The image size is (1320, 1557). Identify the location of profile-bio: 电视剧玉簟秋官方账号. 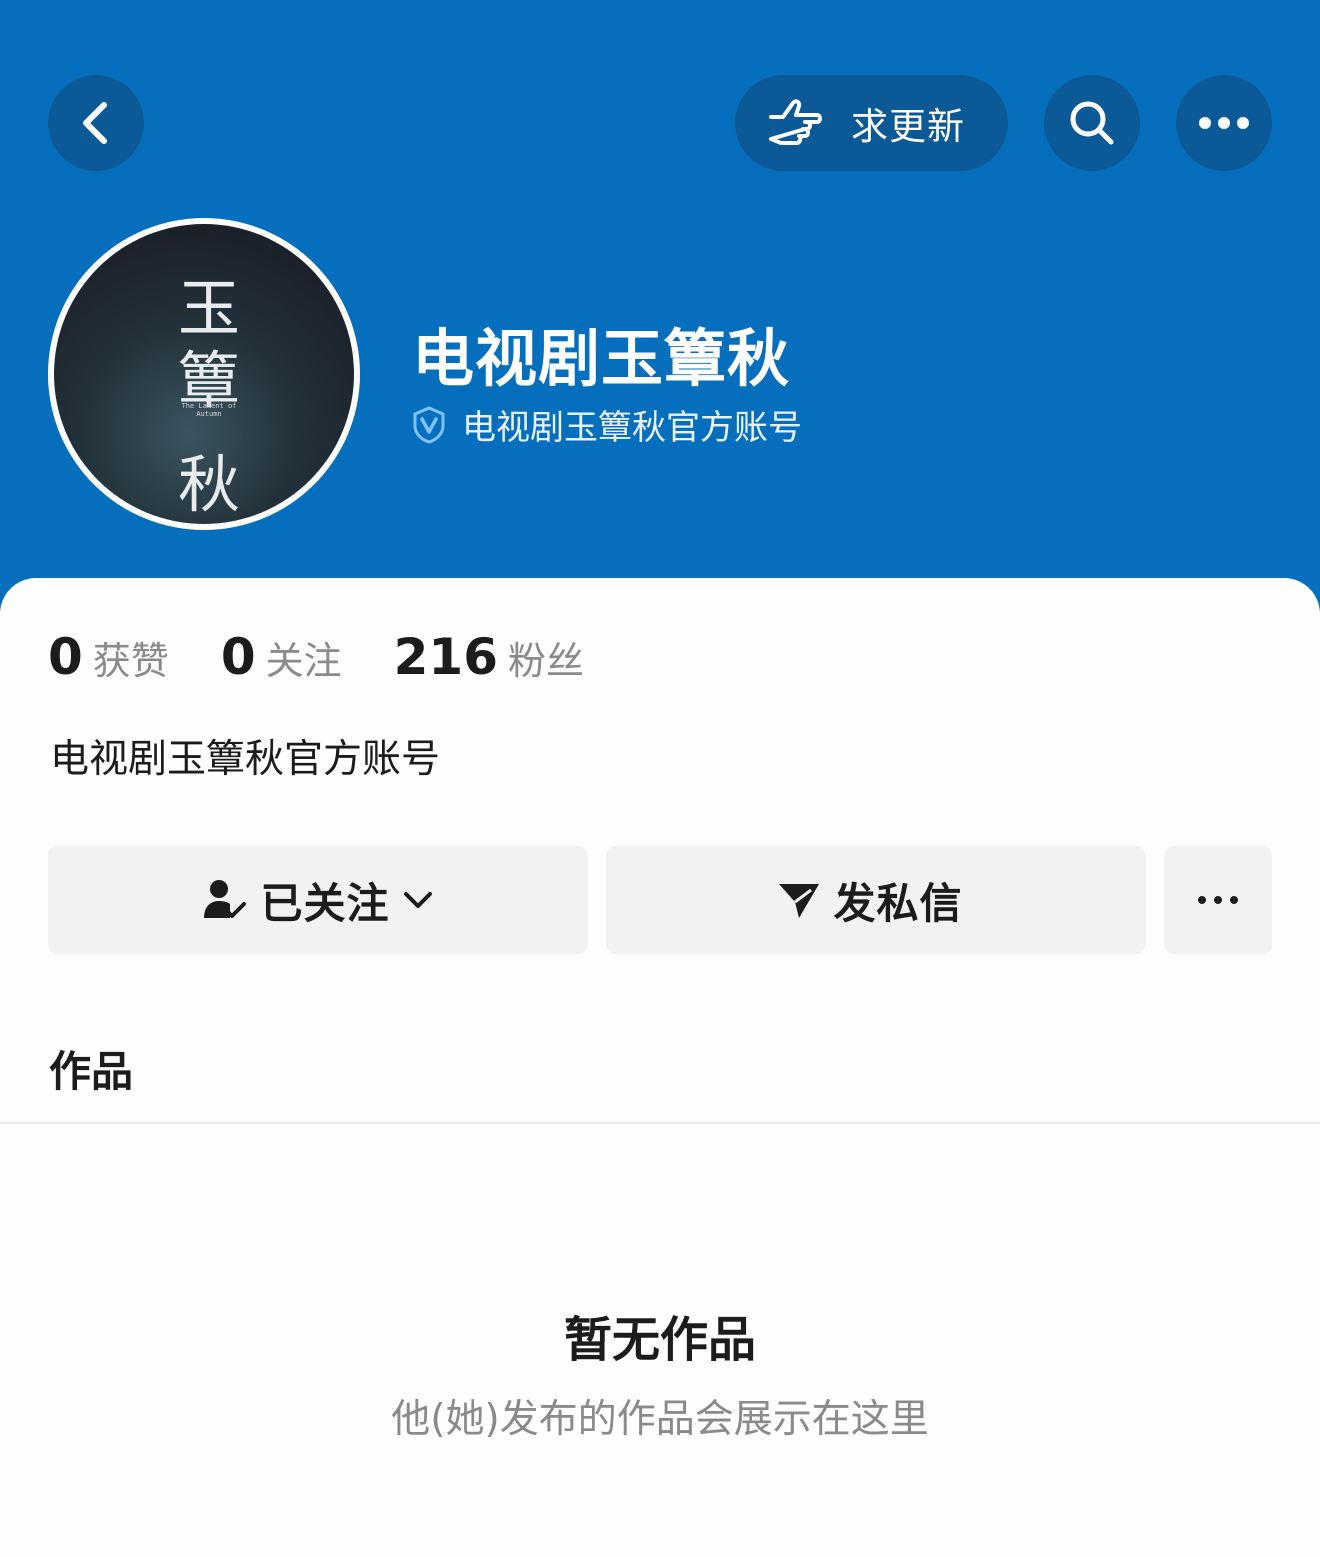
(245, 759).